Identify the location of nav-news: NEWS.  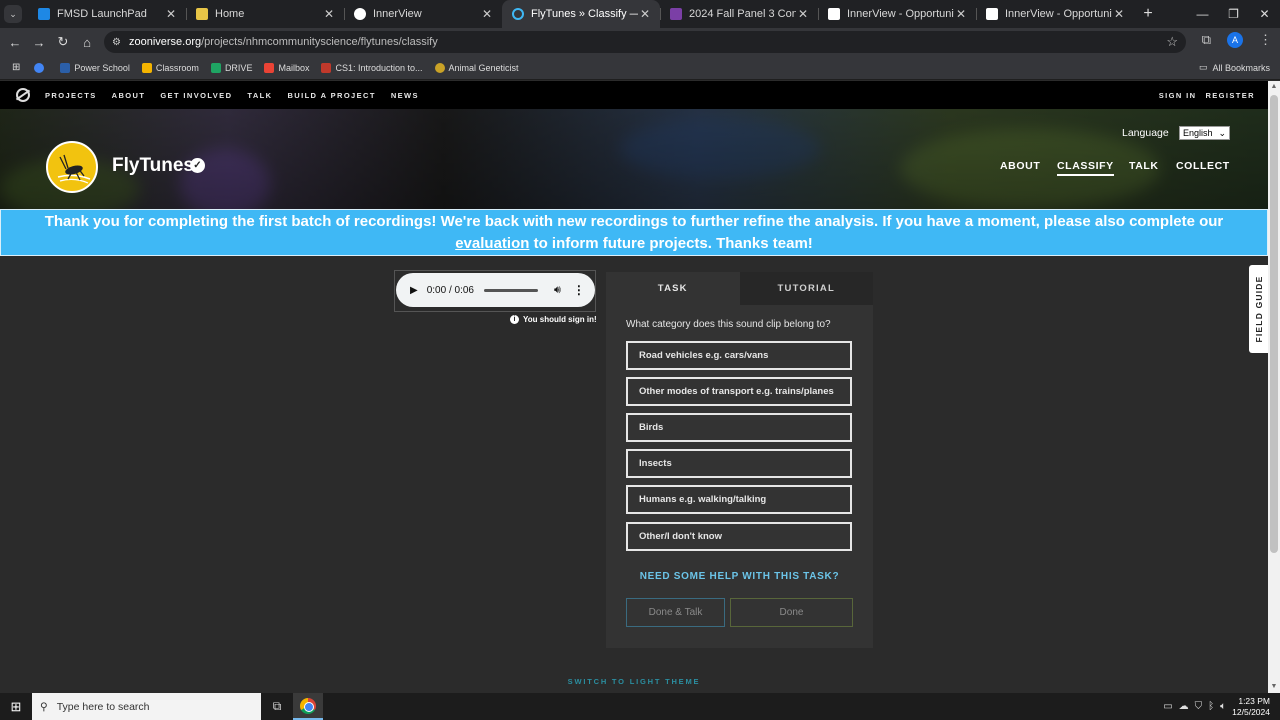
(405, 95).